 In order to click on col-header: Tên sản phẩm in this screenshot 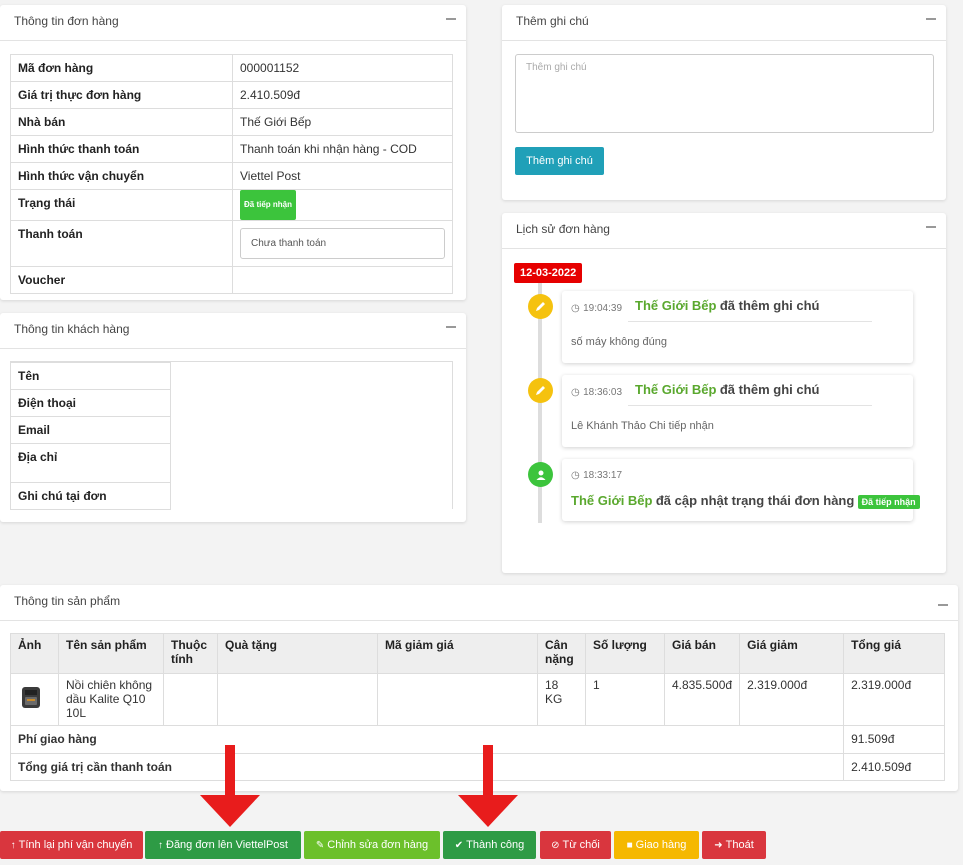, I will do `click(111, 653)`.